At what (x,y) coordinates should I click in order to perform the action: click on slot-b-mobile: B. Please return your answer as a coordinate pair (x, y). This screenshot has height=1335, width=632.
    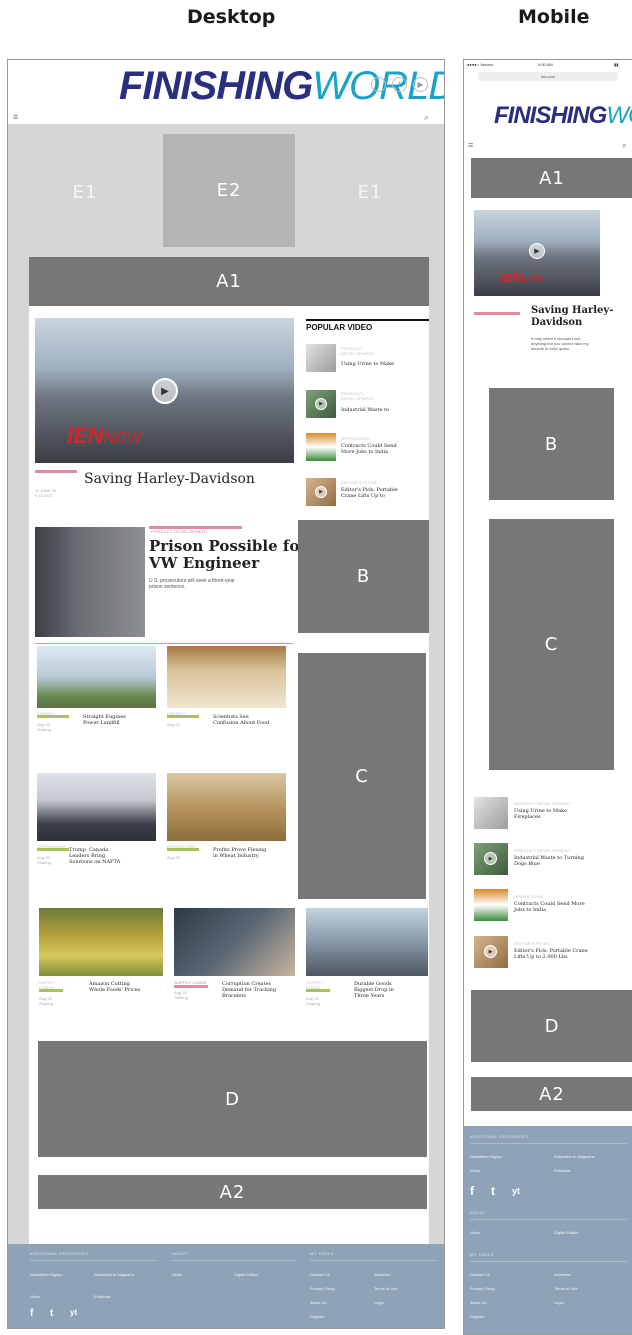
    Looking at the image, I should click on (551, 444).